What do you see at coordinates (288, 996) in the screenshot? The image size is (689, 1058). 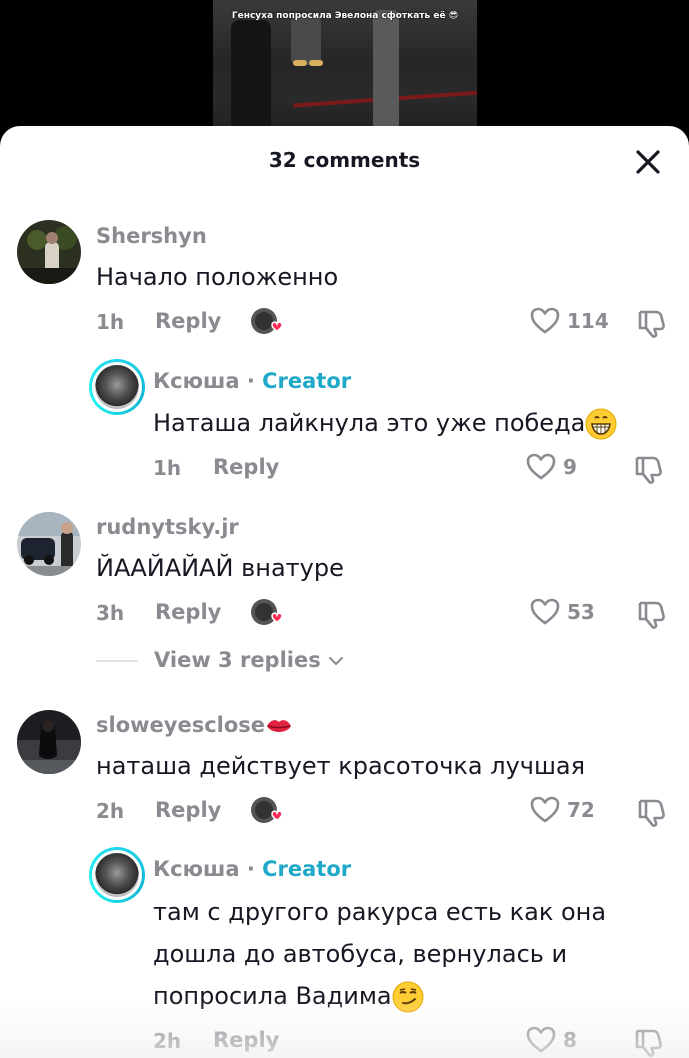 I see `reply-text-line-3: попросила Вадима` at bounding box center [288, 996].